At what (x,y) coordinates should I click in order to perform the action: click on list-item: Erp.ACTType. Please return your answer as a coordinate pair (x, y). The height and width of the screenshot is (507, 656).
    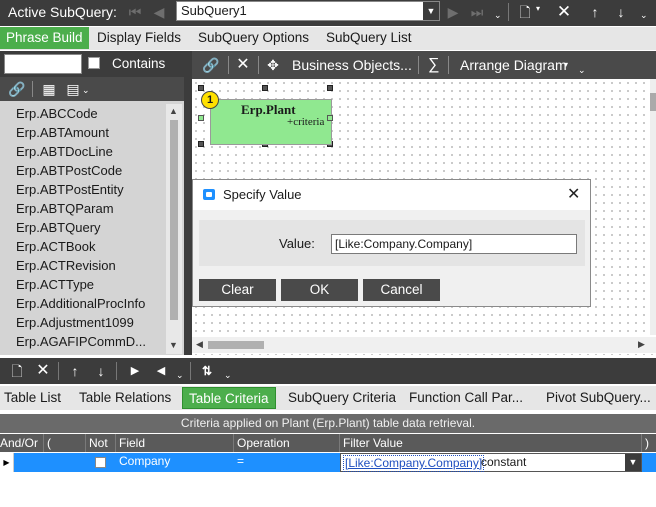
    Looking at the image, I should click on (83, 284).